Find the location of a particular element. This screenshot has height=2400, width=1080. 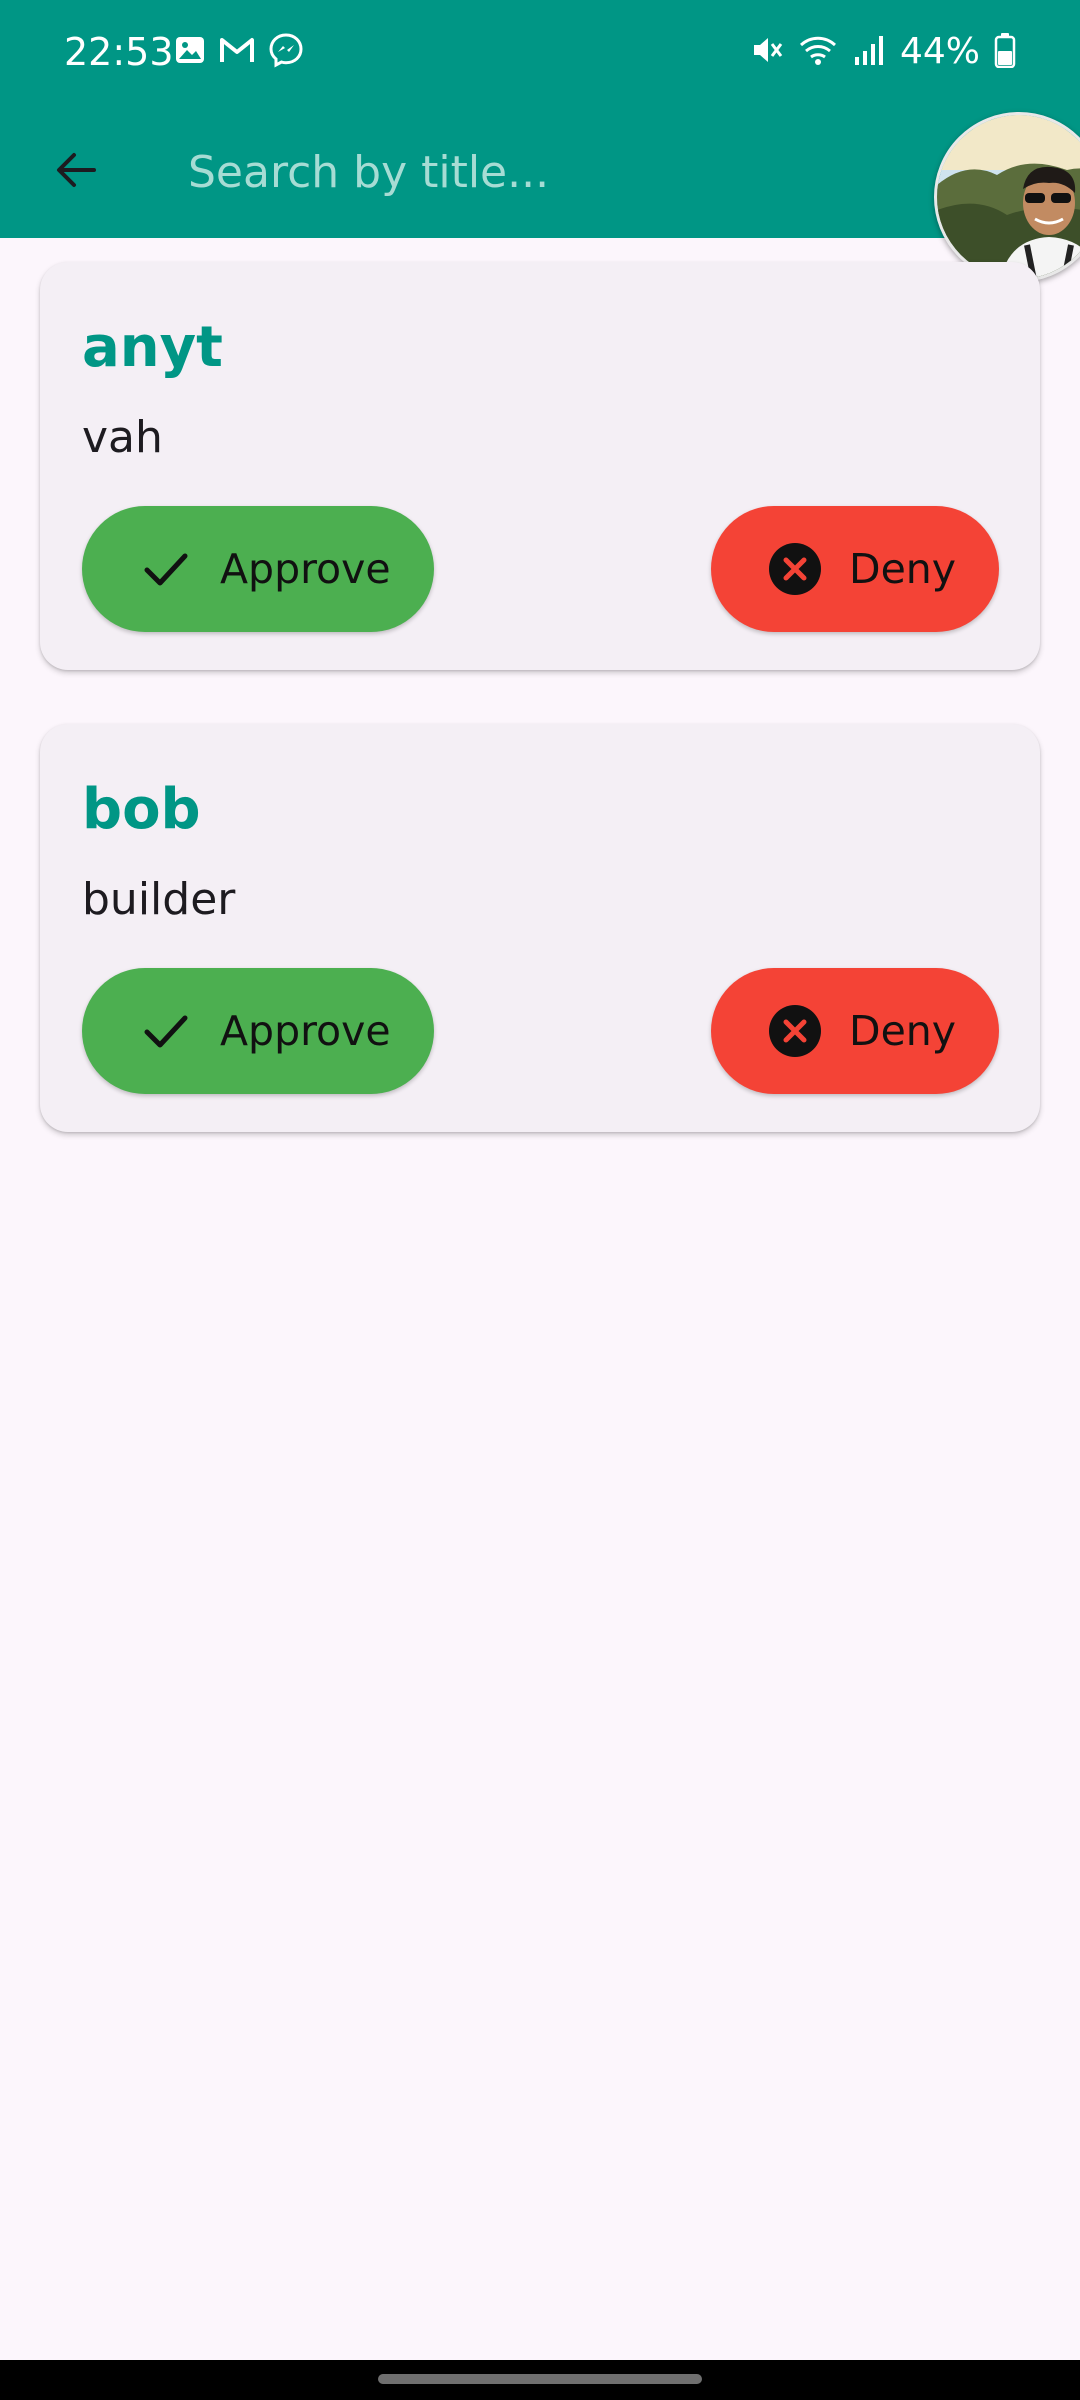

wifi-icon is located at coordinates (818, 52).